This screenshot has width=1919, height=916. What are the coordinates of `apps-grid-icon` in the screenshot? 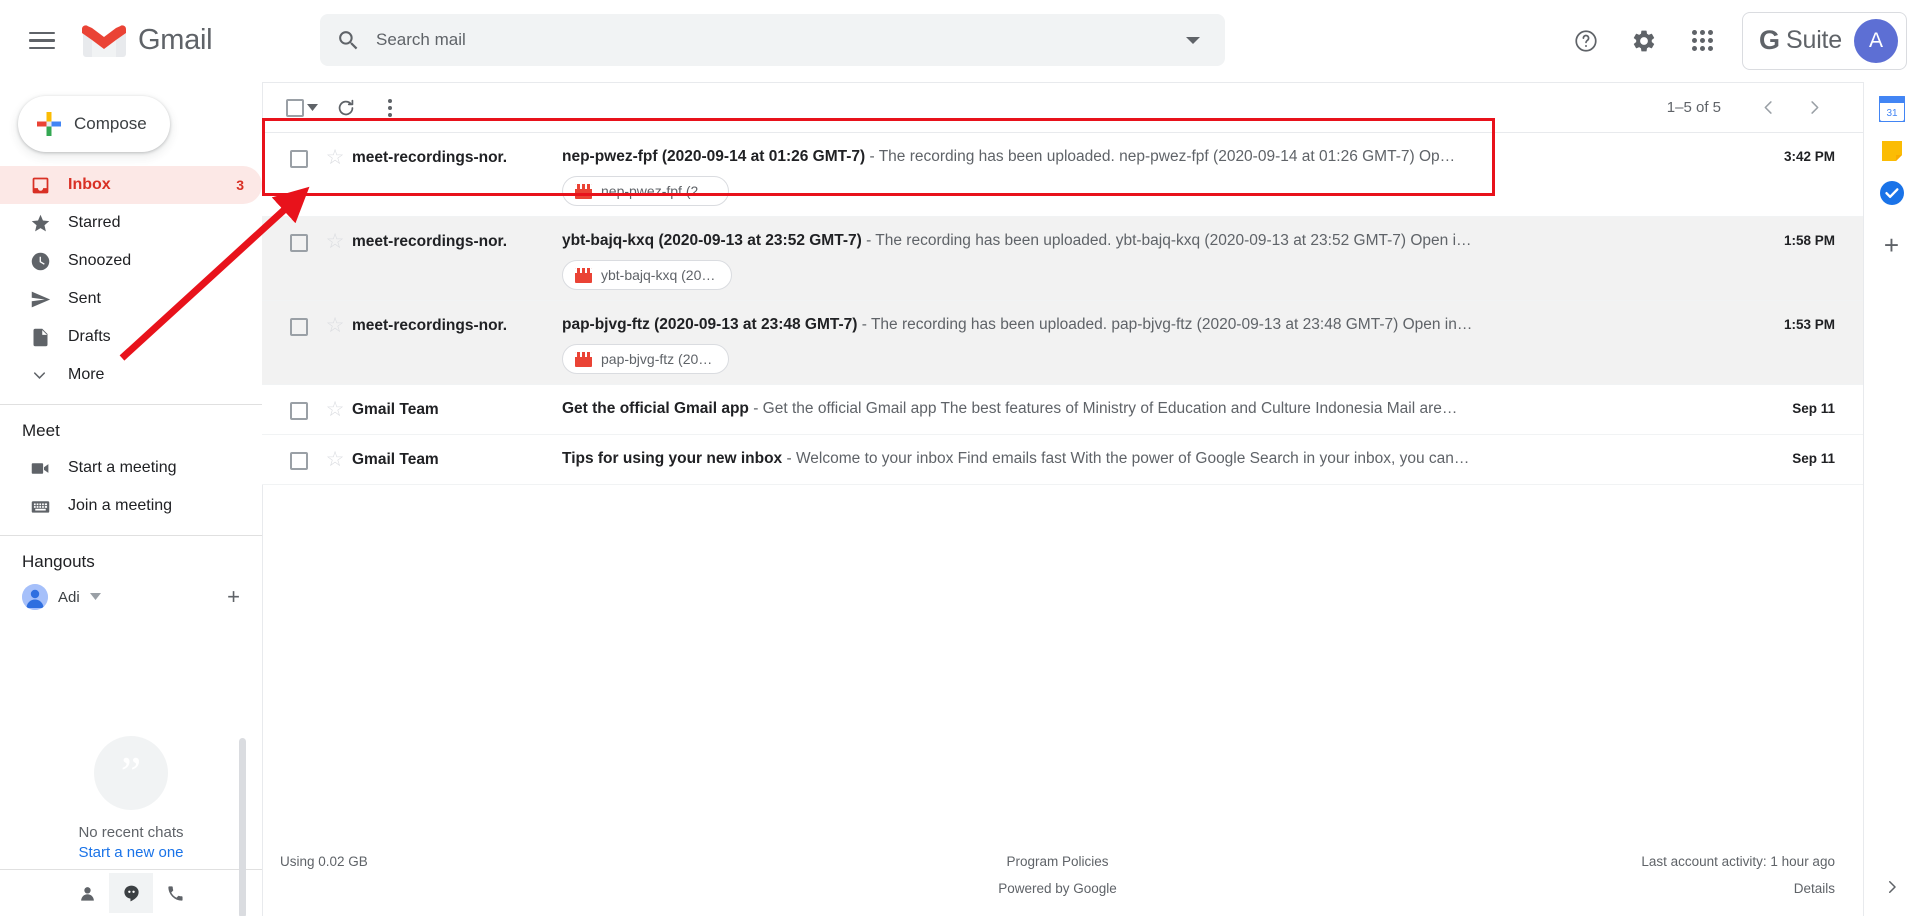 It's located at (1702, 41).